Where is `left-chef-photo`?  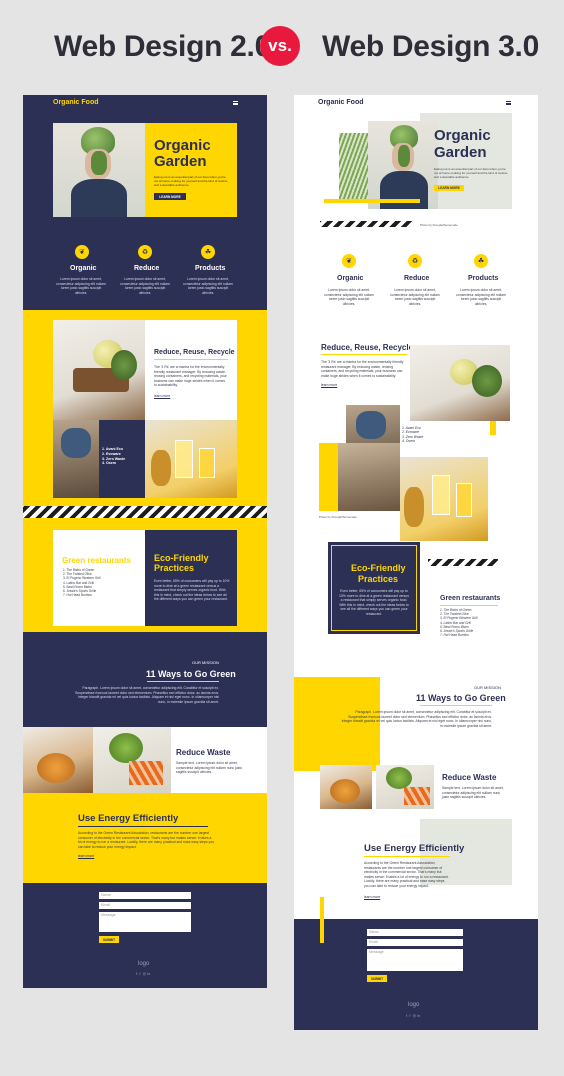
left-chef-photo is located at coordinates (76, 459).